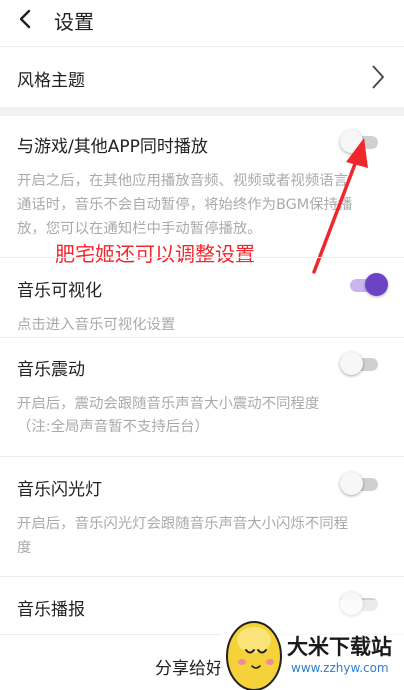 This screenshot has height=690, width=404. Describe the element at coordinates (59, 490) in the screenshot. I see `flash-label: 音乐闪光灯` at that location.